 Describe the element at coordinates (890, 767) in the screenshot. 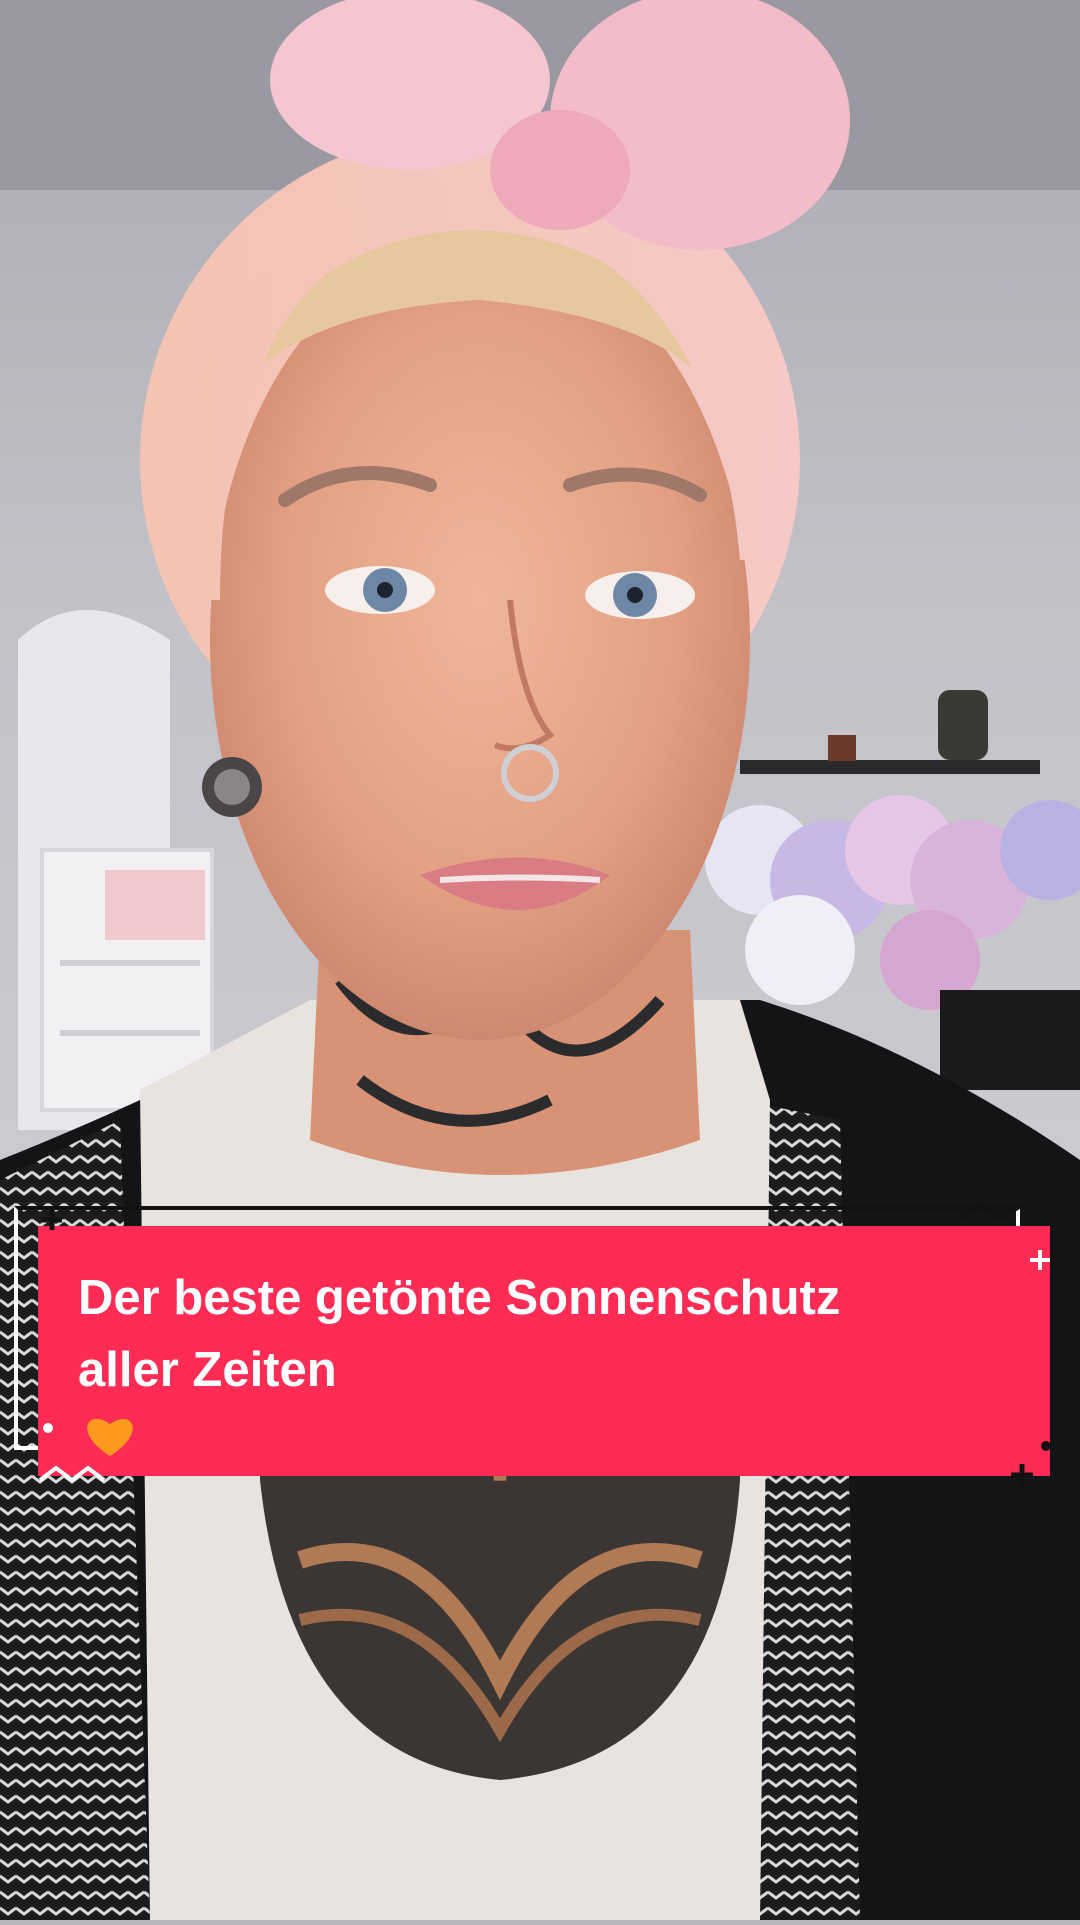

I see `wall-shelf` at that location.